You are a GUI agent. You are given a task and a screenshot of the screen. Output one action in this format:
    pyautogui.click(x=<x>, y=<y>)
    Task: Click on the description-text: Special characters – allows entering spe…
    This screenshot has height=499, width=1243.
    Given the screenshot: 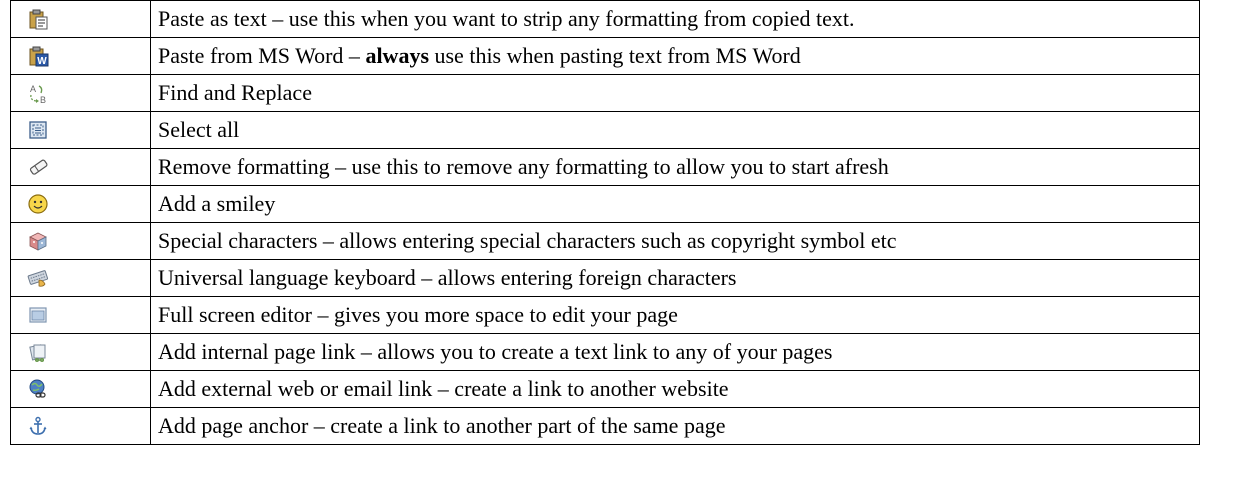 What is the action you would take?
    pyautogui.click(x=527, y=240)
    